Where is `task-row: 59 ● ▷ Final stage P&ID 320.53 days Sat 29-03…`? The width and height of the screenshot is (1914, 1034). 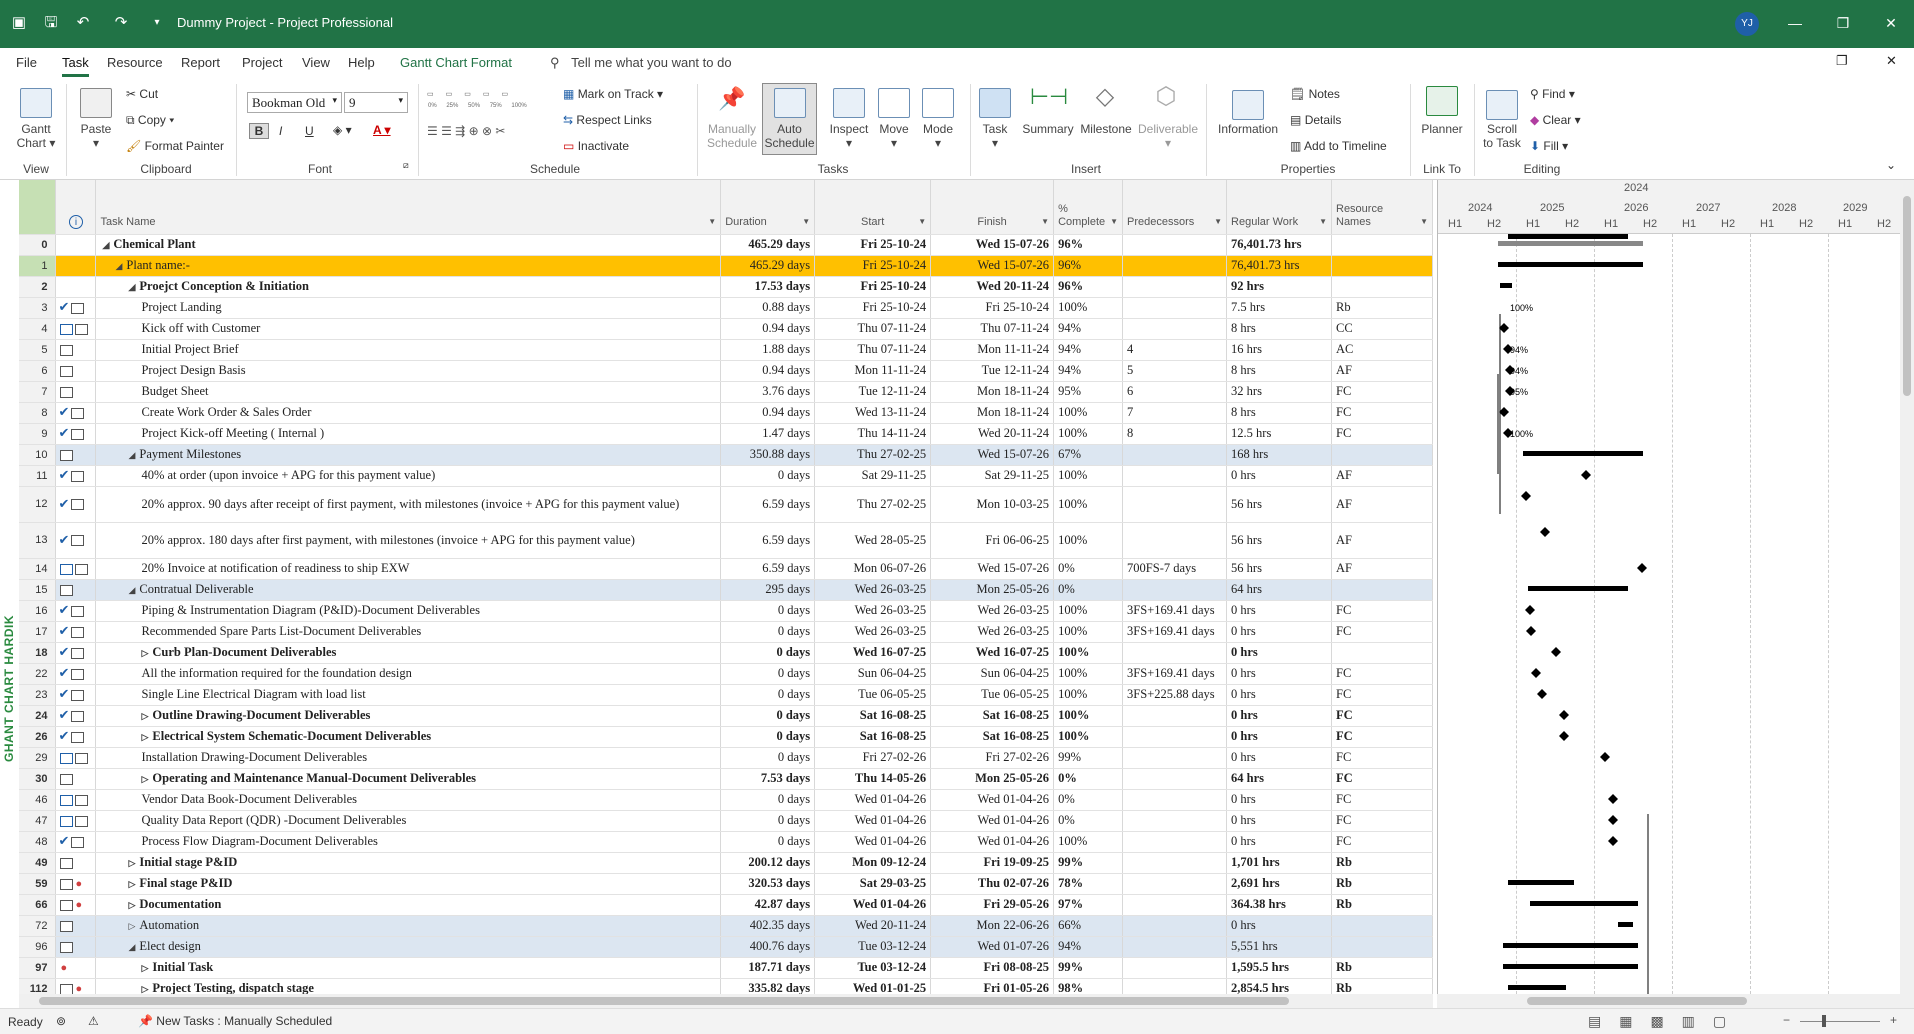
task-row: 59 ● ▷ Final stage P&ID 320.53 days Sat 29-03… is located at coordinates (726, 884).